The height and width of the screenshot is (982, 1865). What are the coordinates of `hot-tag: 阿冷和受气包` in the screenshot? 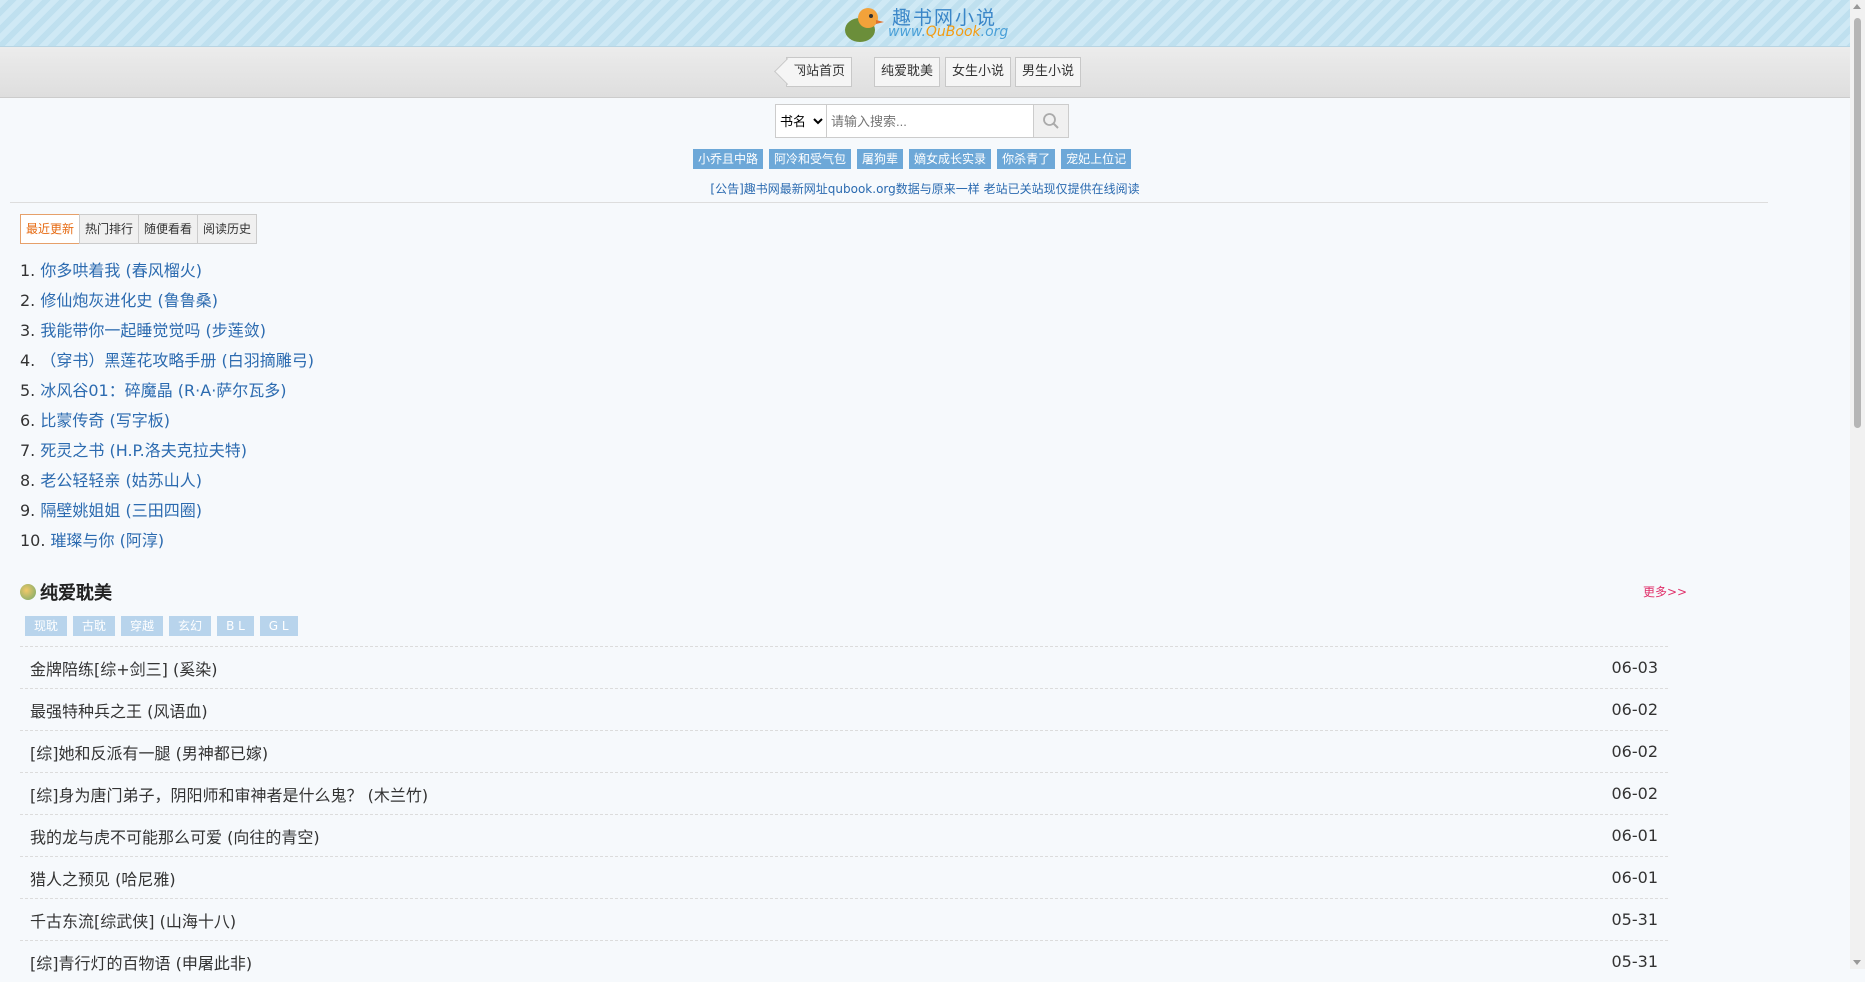 It's located at (810, 159).